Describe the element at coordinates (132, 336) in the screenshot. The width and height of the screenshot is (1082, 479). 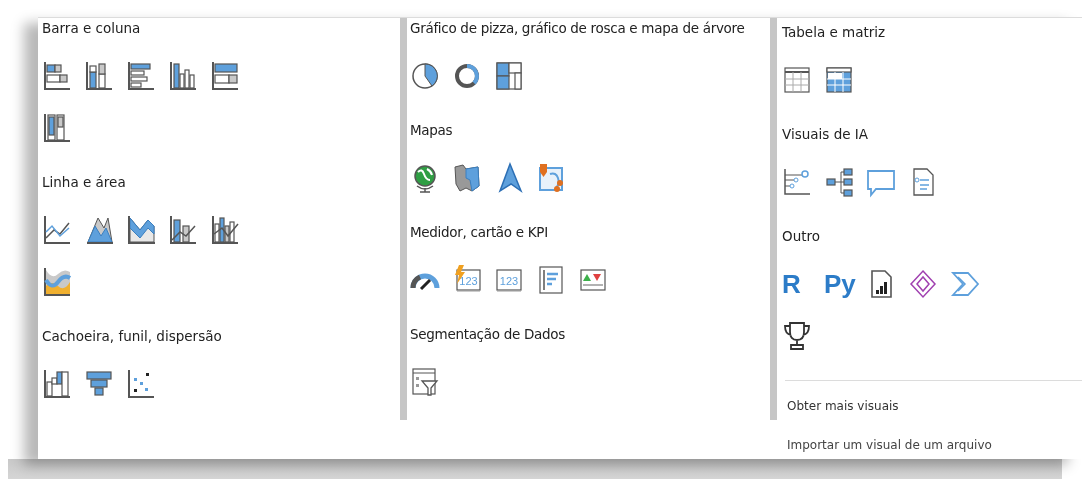
I see `section-title: Cachoeira, funil, dispersão` at that location.